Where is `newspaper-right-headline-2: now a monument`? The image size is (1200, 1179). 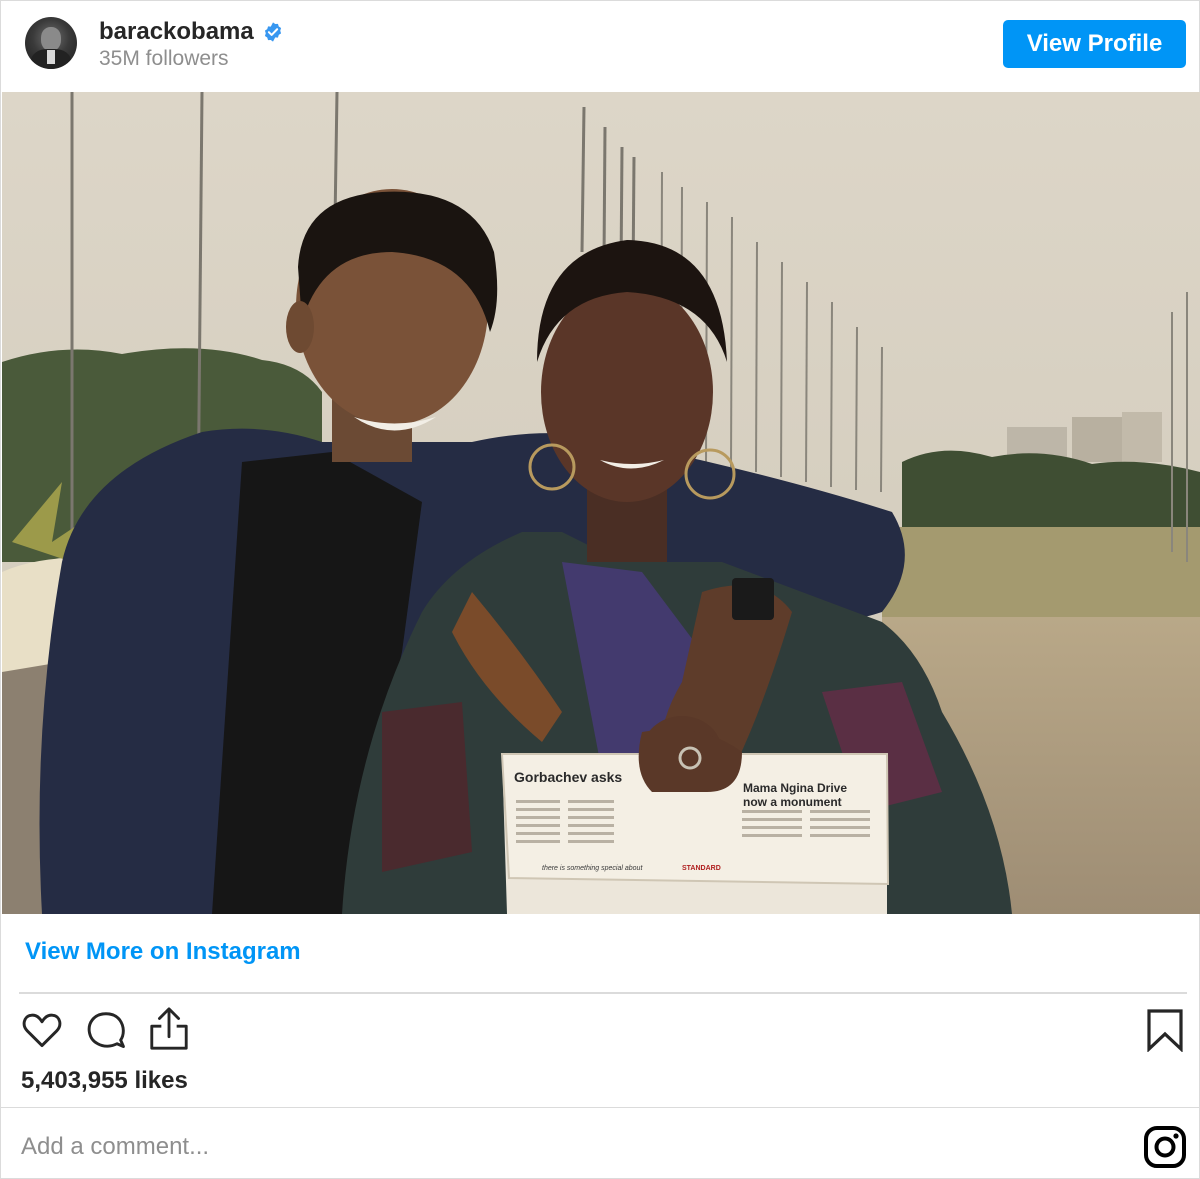
newspaper-right-headline-2: now a monument is located at coordinates (792, 802).